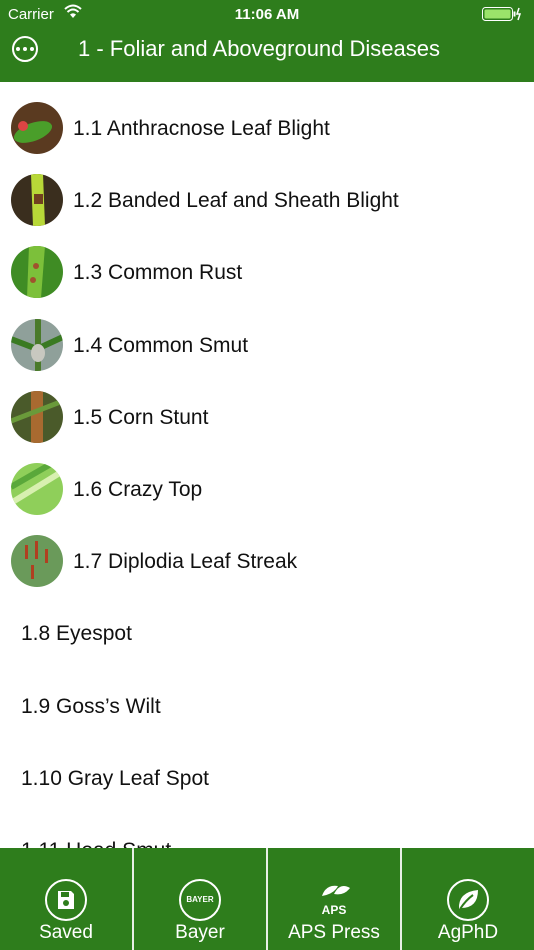 The width and height of the screenshot is (534, 950). Describe the element at coordinates (267, 335) in the screenshot. I see `list-item: 1.4 Common Smut` at that location.